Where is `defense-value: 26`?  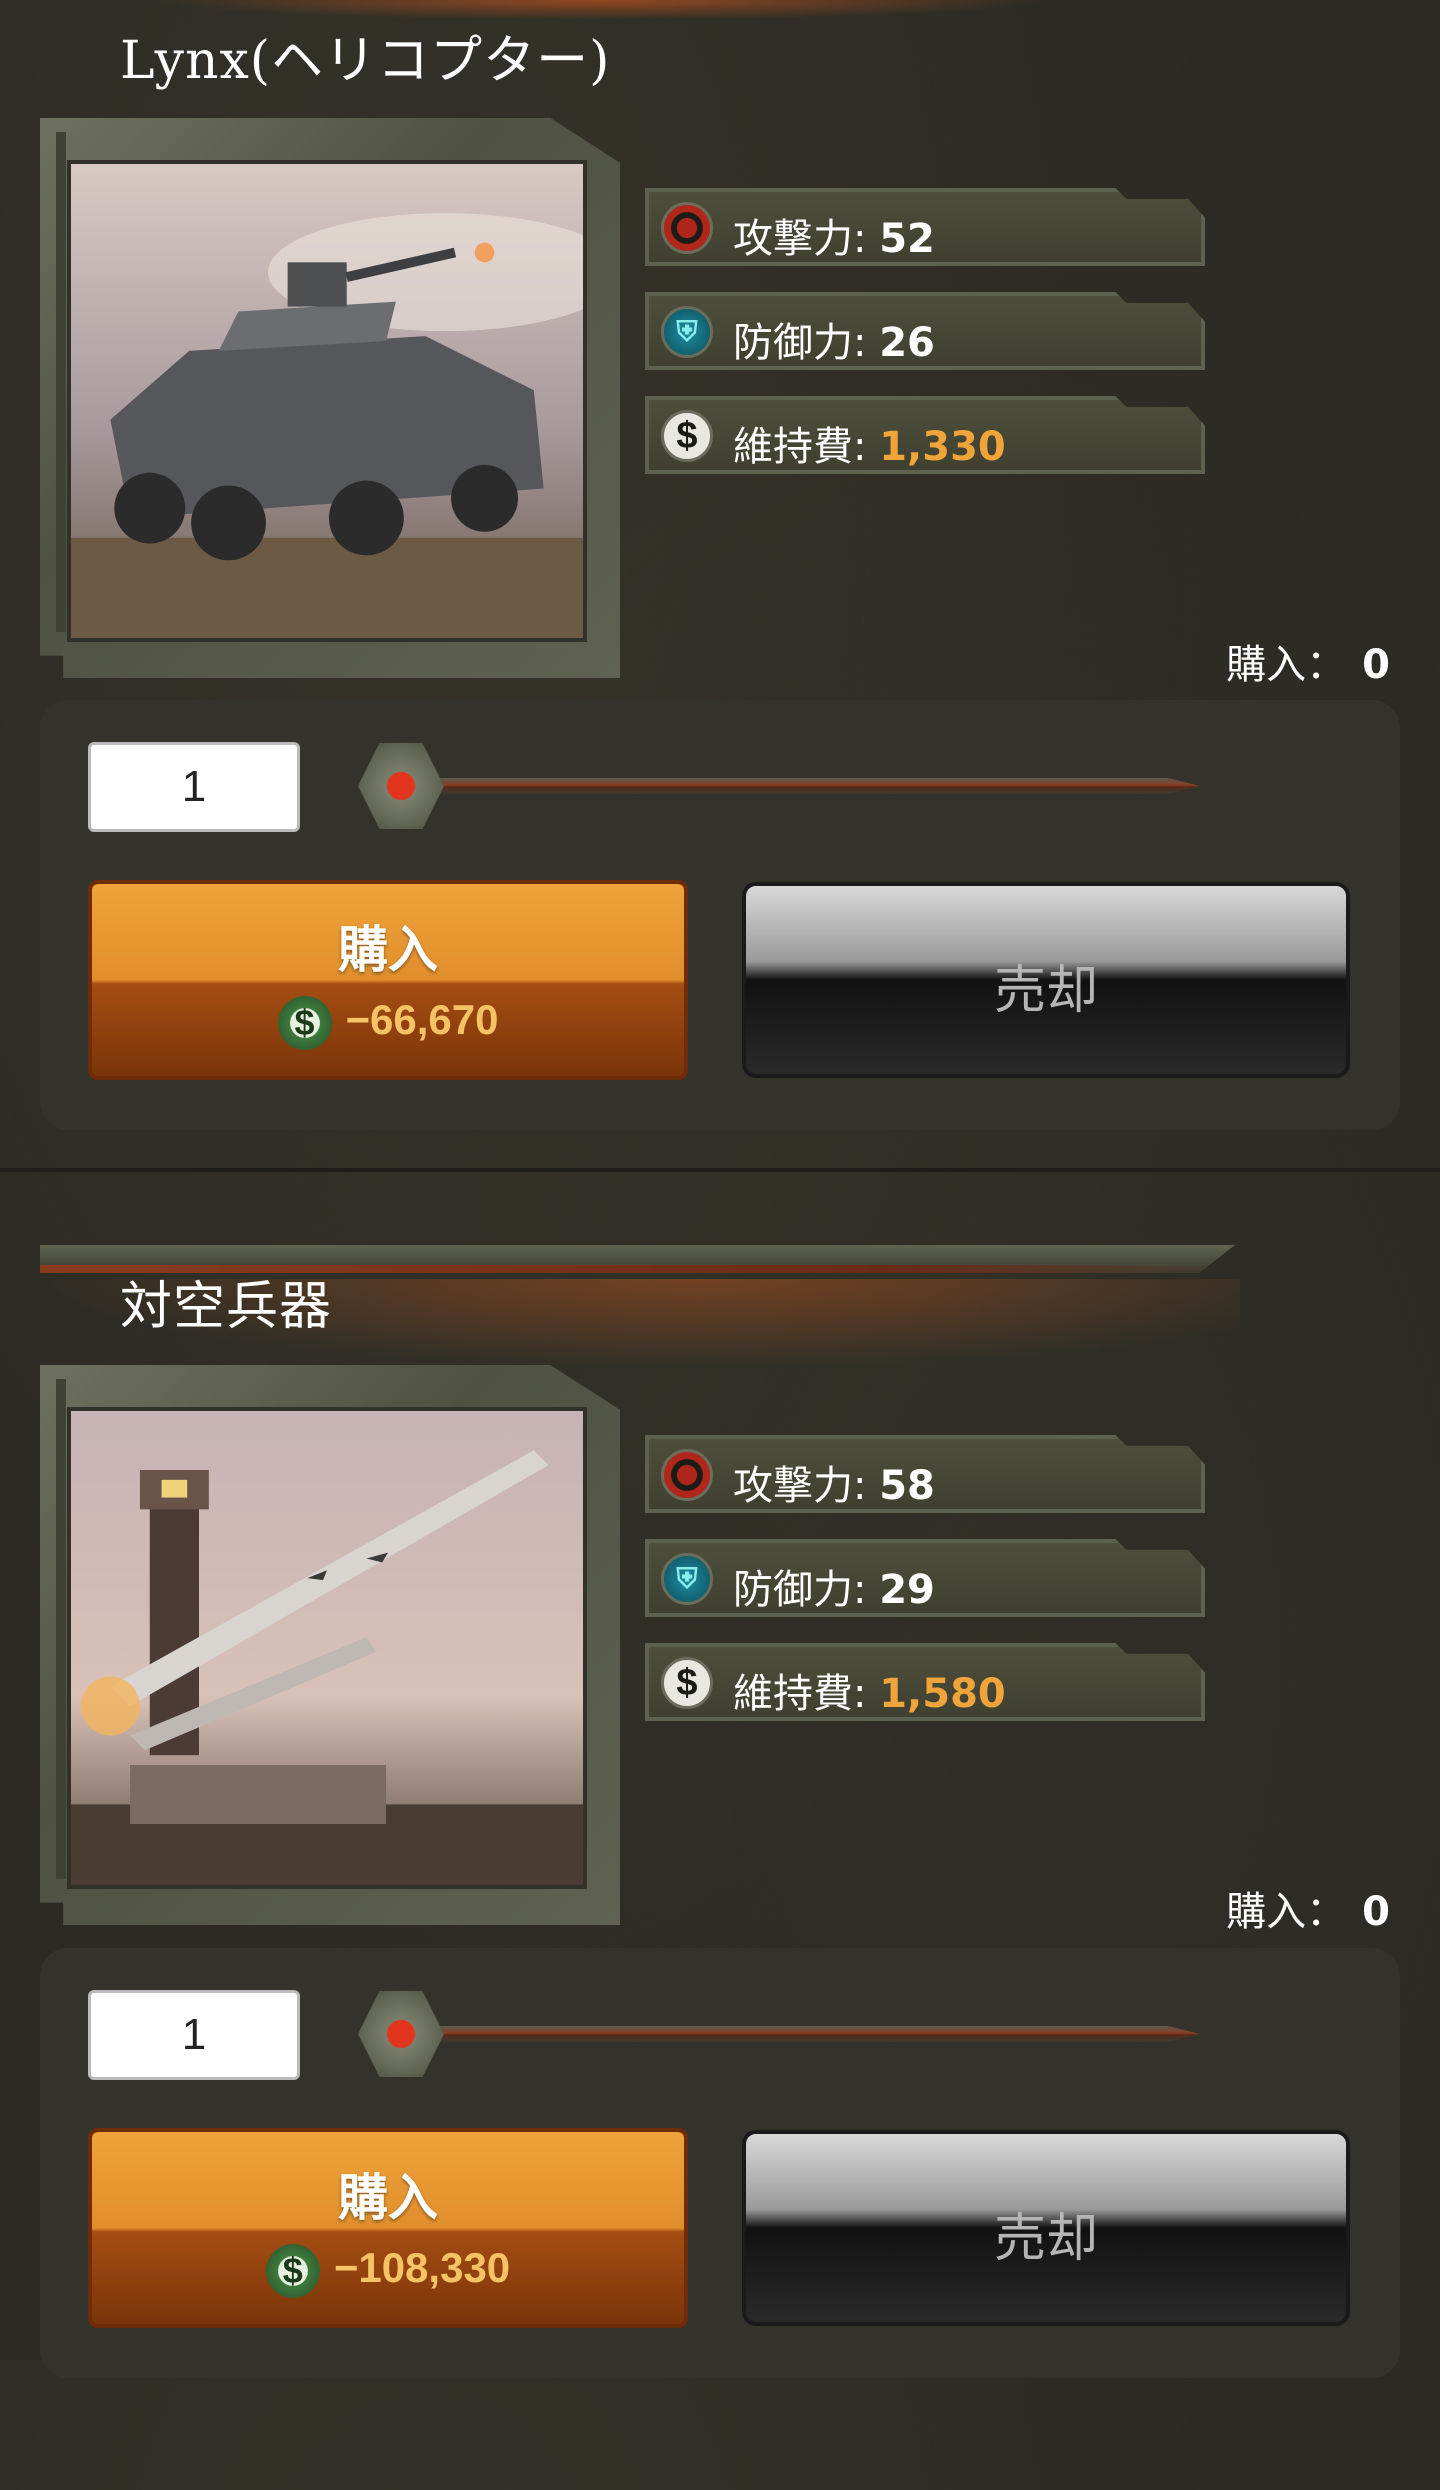 defense-value: 26 is located at coordinates (907, 343).